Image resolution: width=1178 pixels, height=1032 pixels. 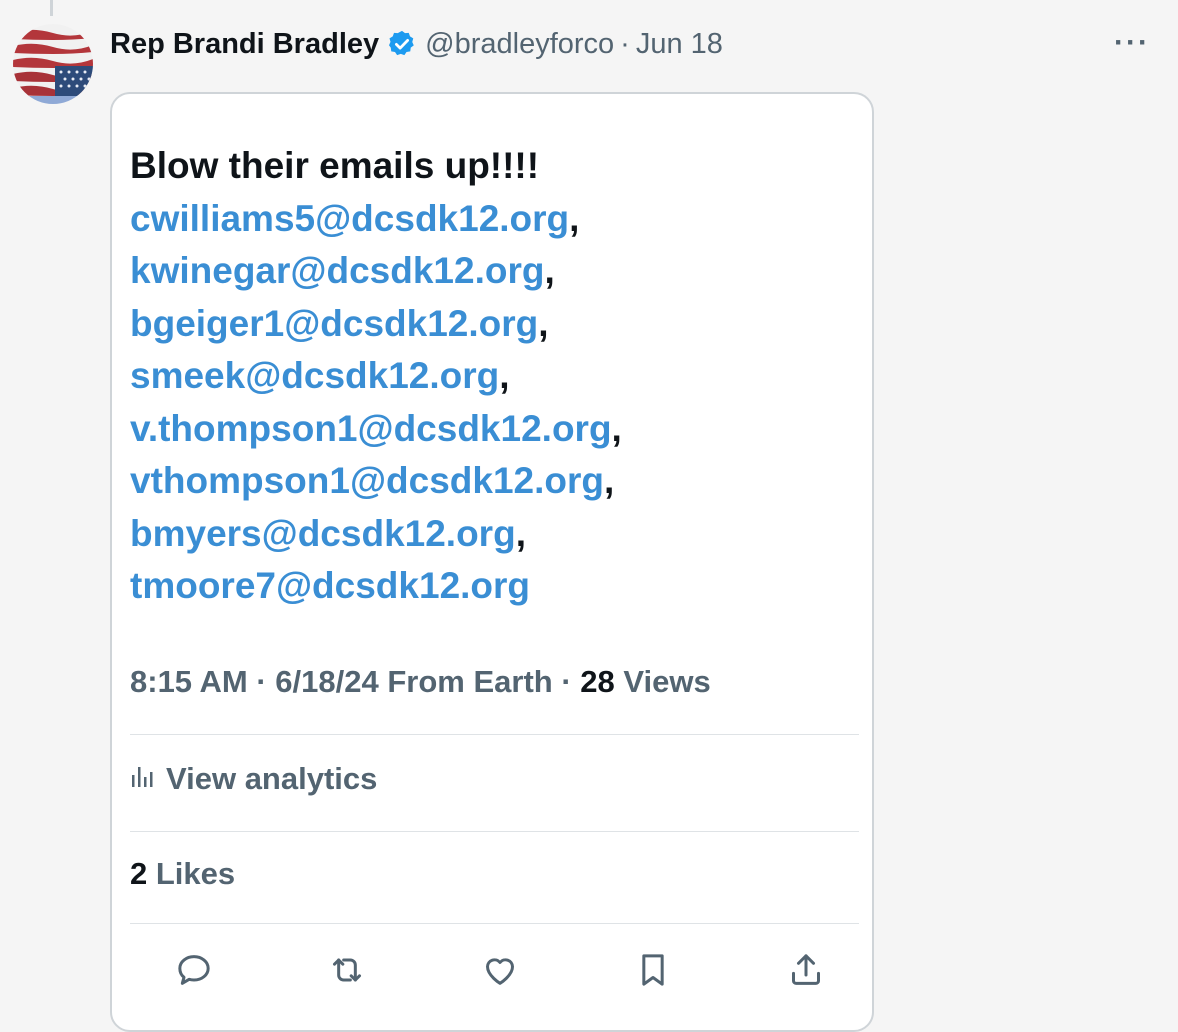 What do you see at coordinates (194, 970) in the screenshot?
I see `reply-icon` at bounding box center [194, 970].